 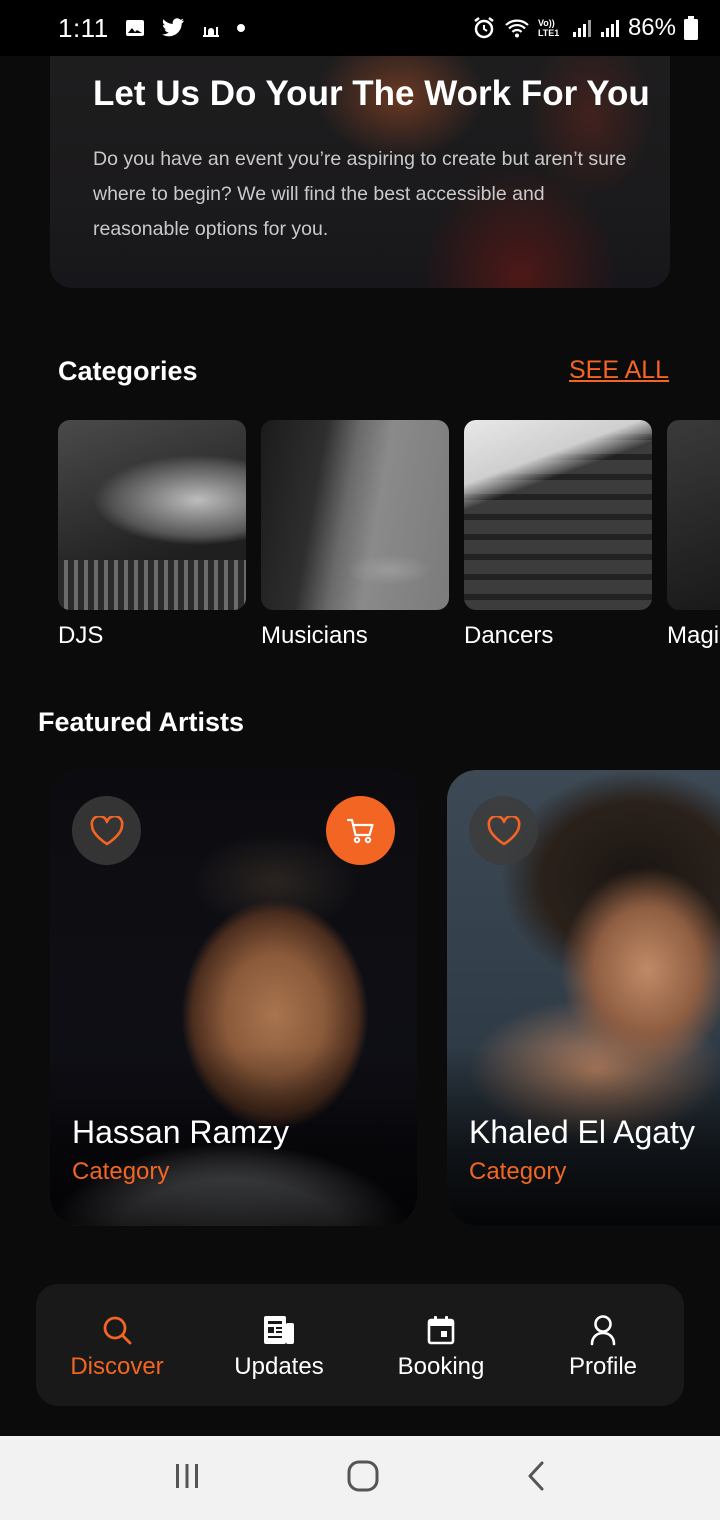 I want to click on back-button, so click(x=536, y=1478).